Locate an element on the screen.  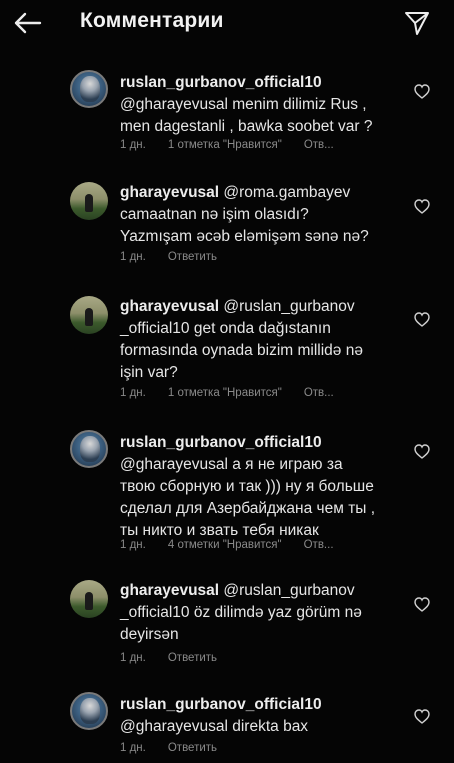
comment-likes: 4 отметки "Нравится" is located at coordinates (225, 545).